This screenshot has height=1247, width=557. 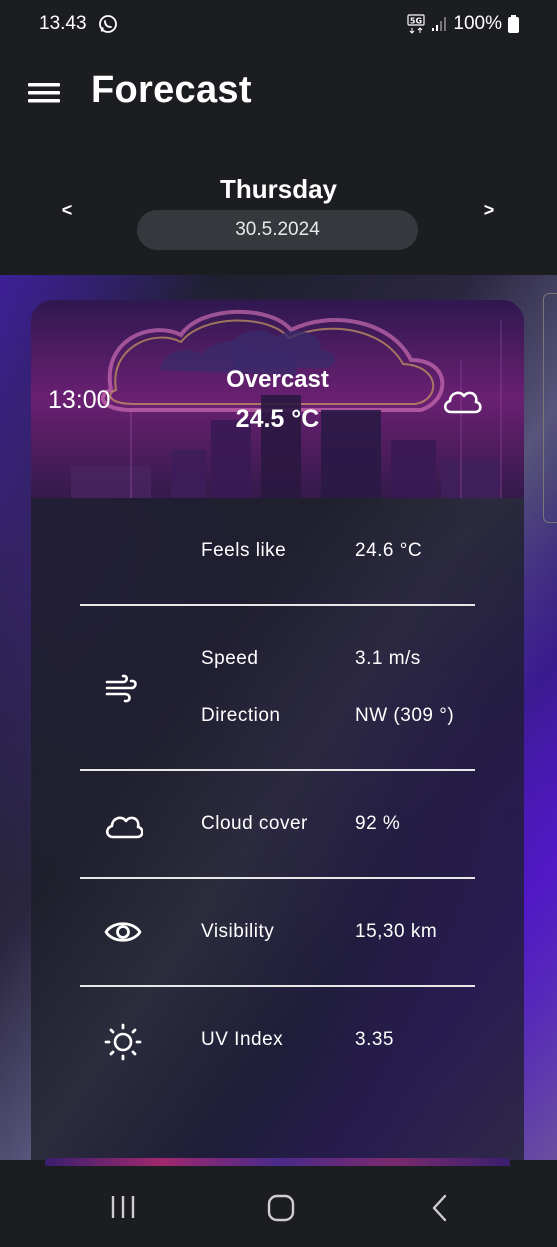 I want to click on status-indicators: 5G 100%, so click(x=463, y=24).